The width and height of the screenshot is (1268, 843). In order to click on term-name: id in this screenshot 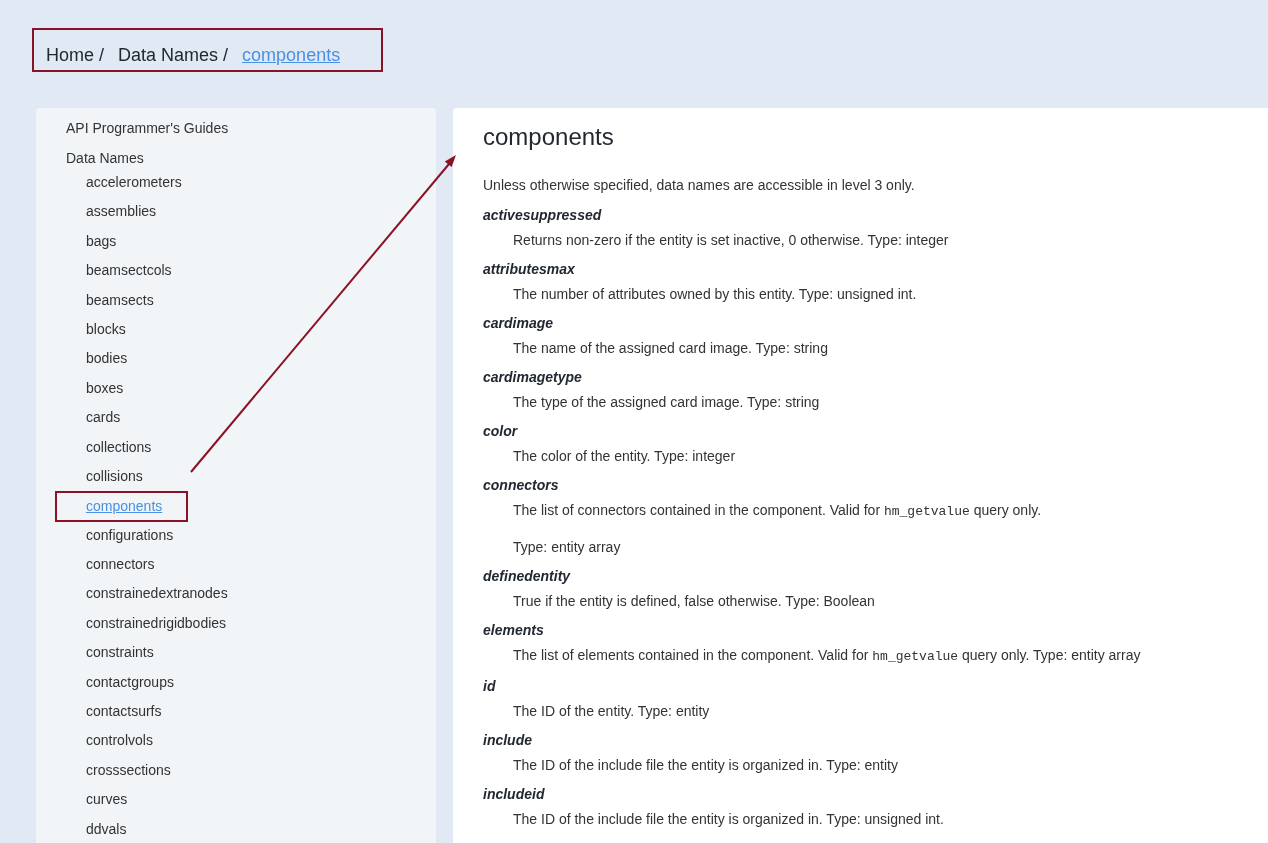, I will do `click(489, 686)`.